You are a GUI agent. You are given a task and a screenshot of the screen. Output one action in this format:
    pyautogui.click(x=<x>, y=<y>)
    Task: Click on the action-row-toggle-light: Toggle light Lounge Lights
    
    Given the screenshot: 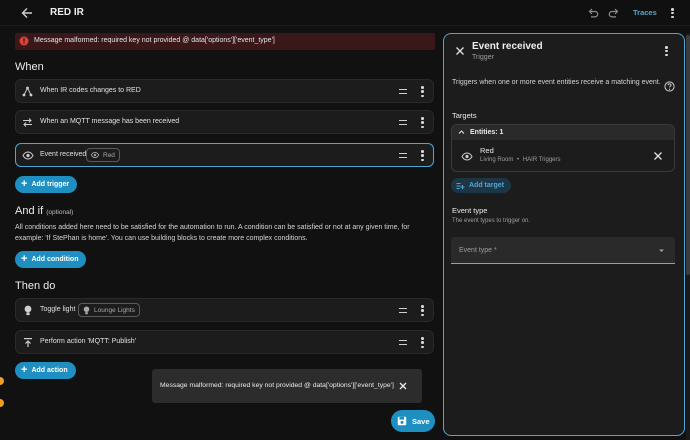 What is the action you would take?
    pyautogui.click(x=224, y=310)
    